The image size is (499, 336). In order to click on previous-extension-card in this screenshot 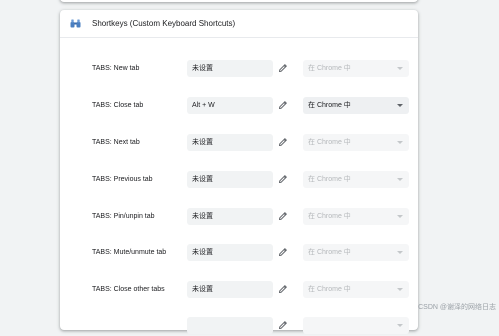, I will do `click(239, 1)`.